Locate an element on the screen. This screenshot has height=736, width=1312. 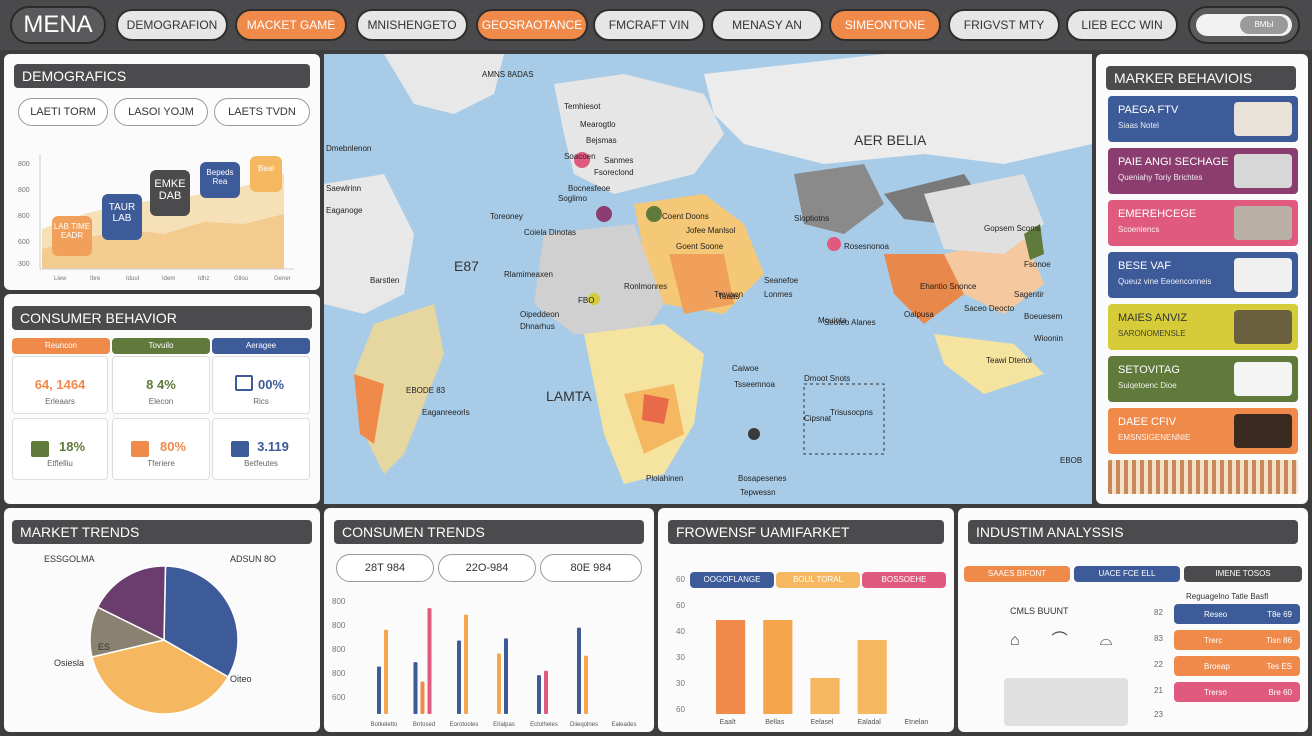
cb-tag-1: Reuncon is located at coordinates (61, 346).